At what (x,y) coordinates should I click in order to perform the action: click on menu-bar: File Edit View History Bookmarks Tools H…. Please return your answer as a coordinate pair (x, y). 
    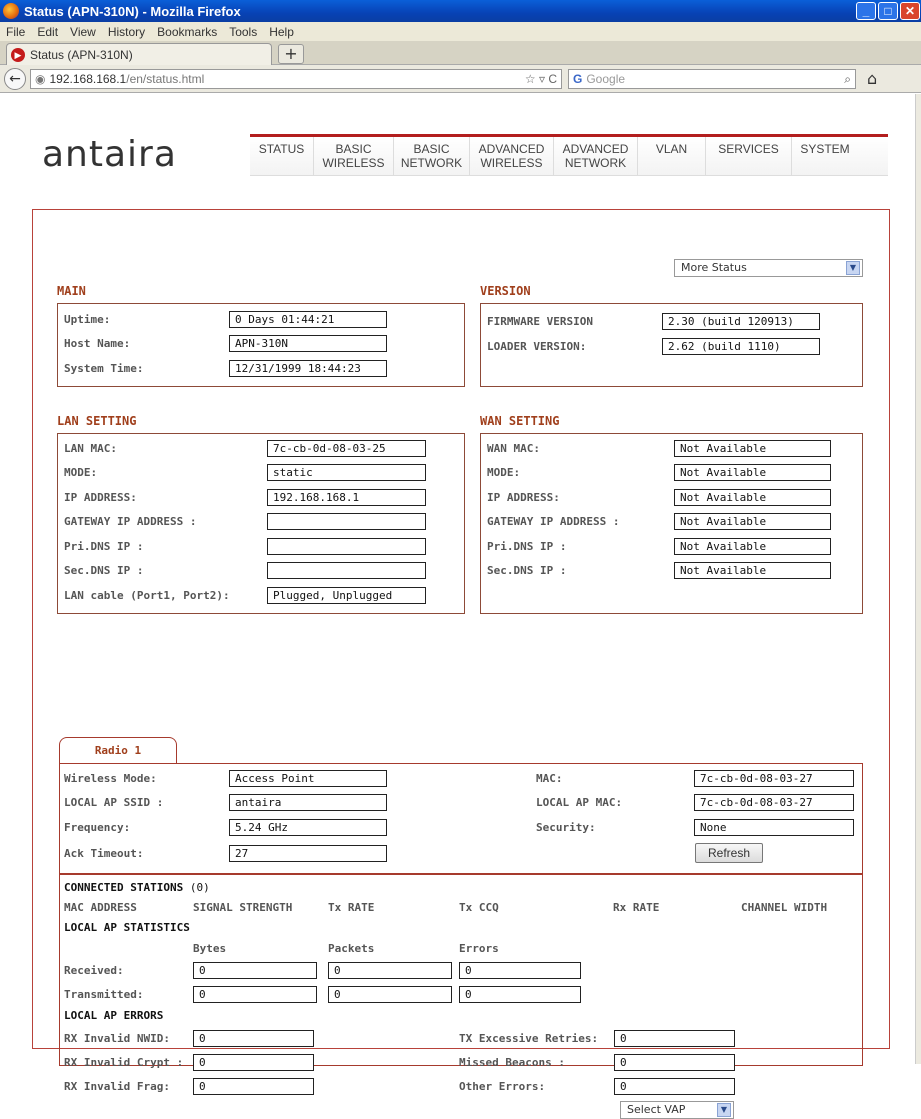
    Looking at the image, I should click on (460, 31).